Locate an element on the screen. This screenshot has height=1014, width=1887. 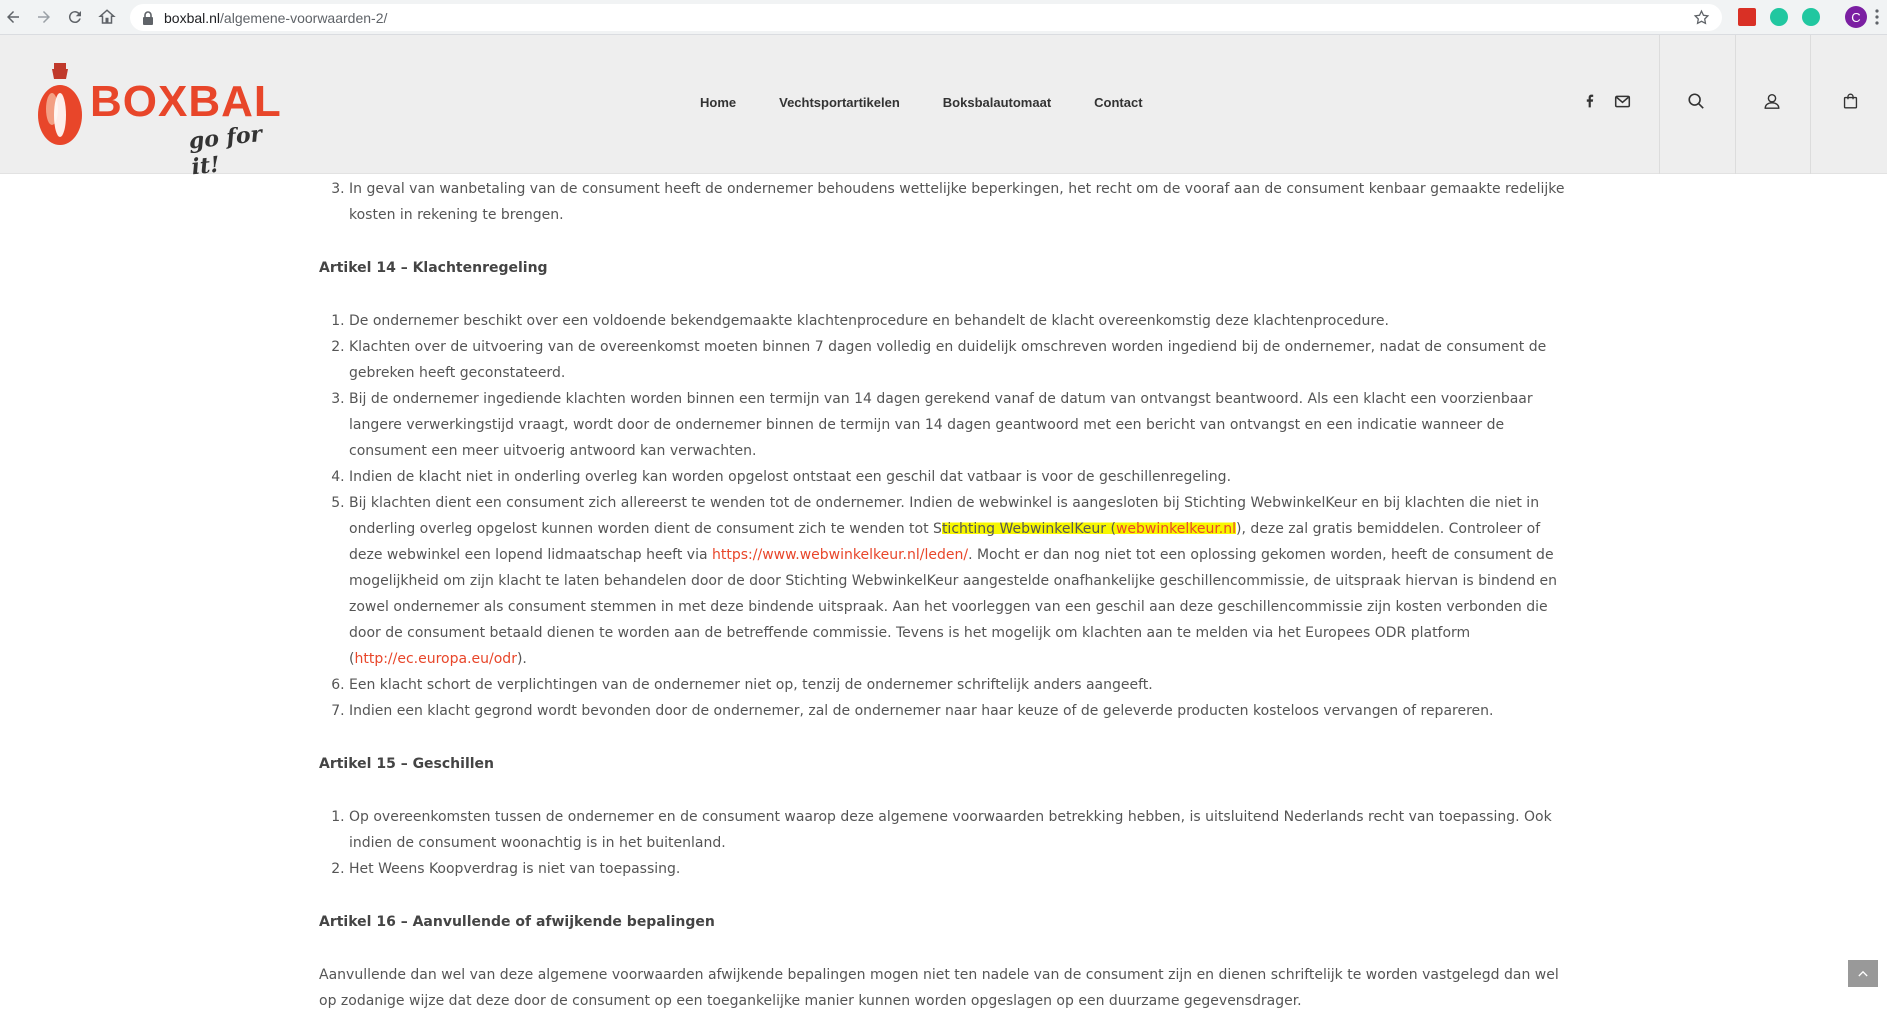
home-icon is located at coordinates (107, 17).